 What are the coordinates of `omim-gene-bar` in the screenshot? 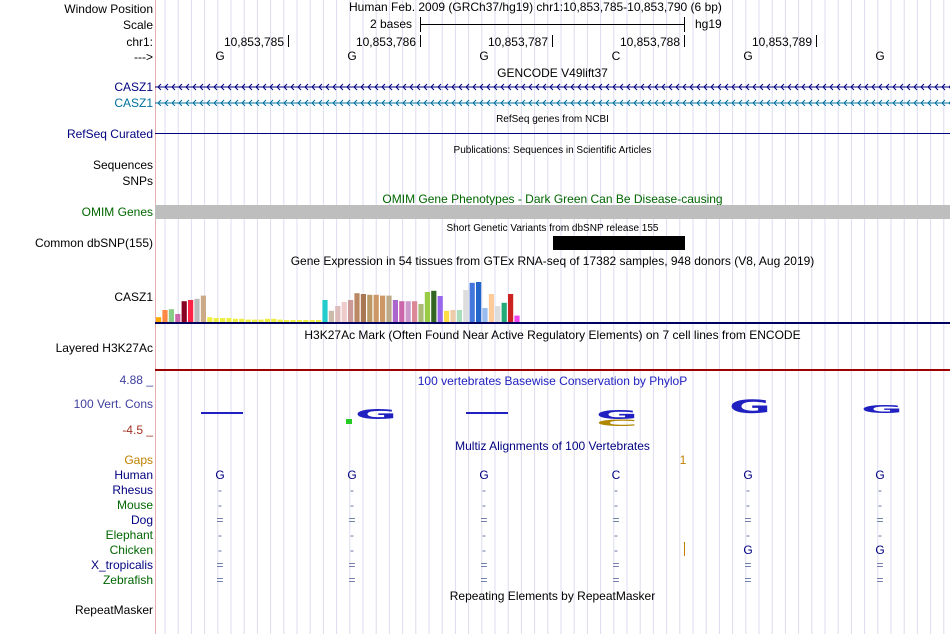 It's located at (552, 212).